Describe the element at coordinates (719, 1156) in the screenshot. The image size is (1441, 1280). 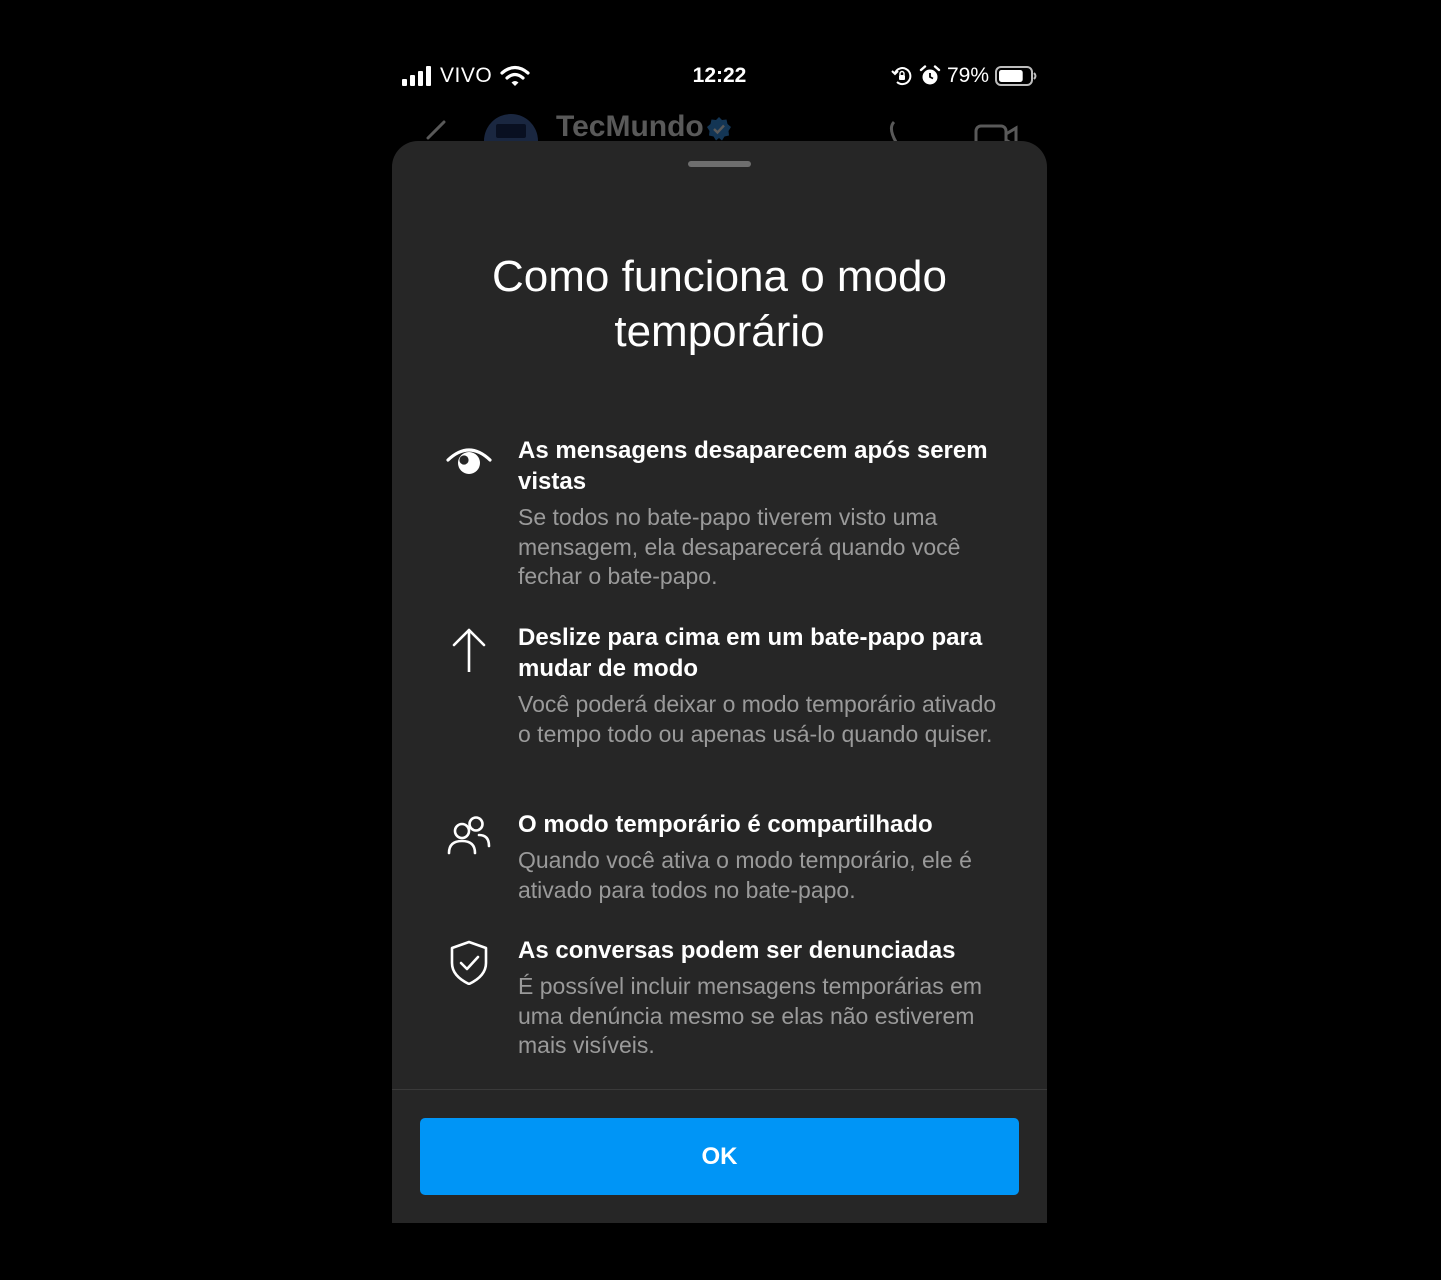
I see `ok-button: OK` at that location.